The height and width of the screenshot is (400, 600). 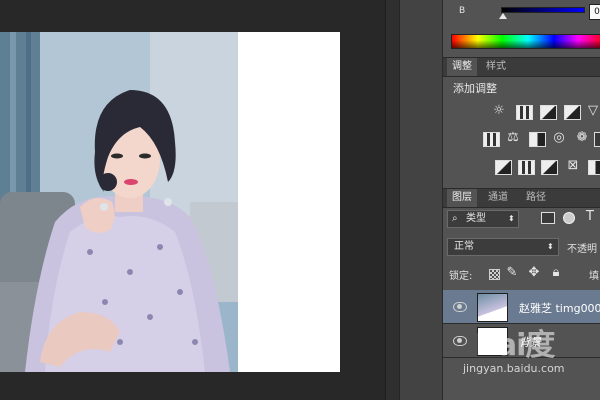 I want to click on blend-mode-select: 正常 ⬍, so click(x=503, y=247).